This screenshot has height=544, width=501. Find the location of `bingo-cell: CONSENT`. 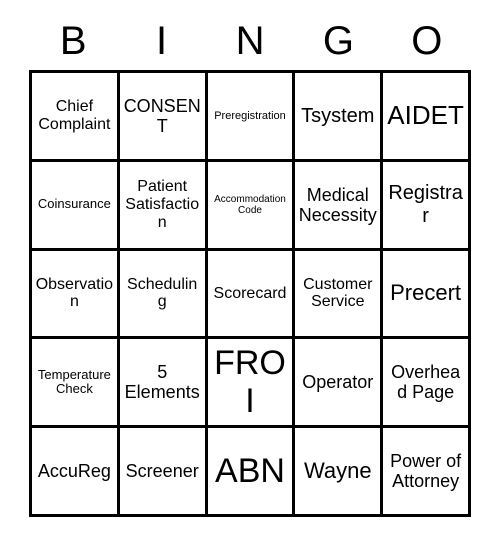

bingo-cell: CONSENT is located at coordinates (163, 117).